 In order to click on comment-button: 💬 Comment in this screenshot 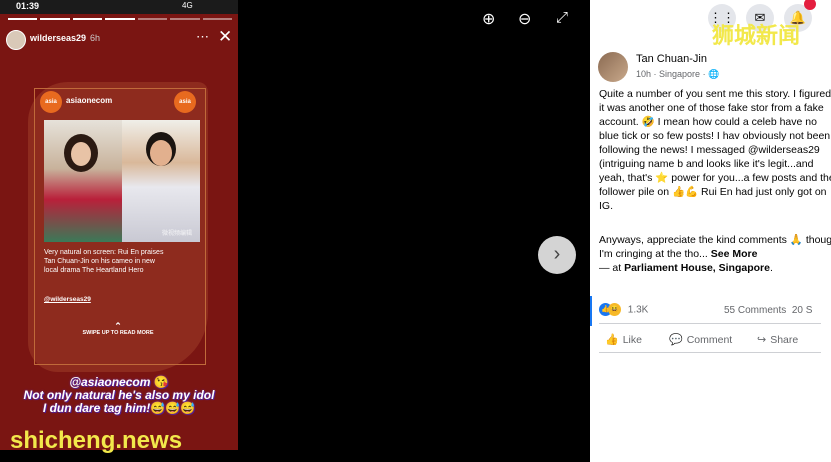, I will do `click(700, 339)`.